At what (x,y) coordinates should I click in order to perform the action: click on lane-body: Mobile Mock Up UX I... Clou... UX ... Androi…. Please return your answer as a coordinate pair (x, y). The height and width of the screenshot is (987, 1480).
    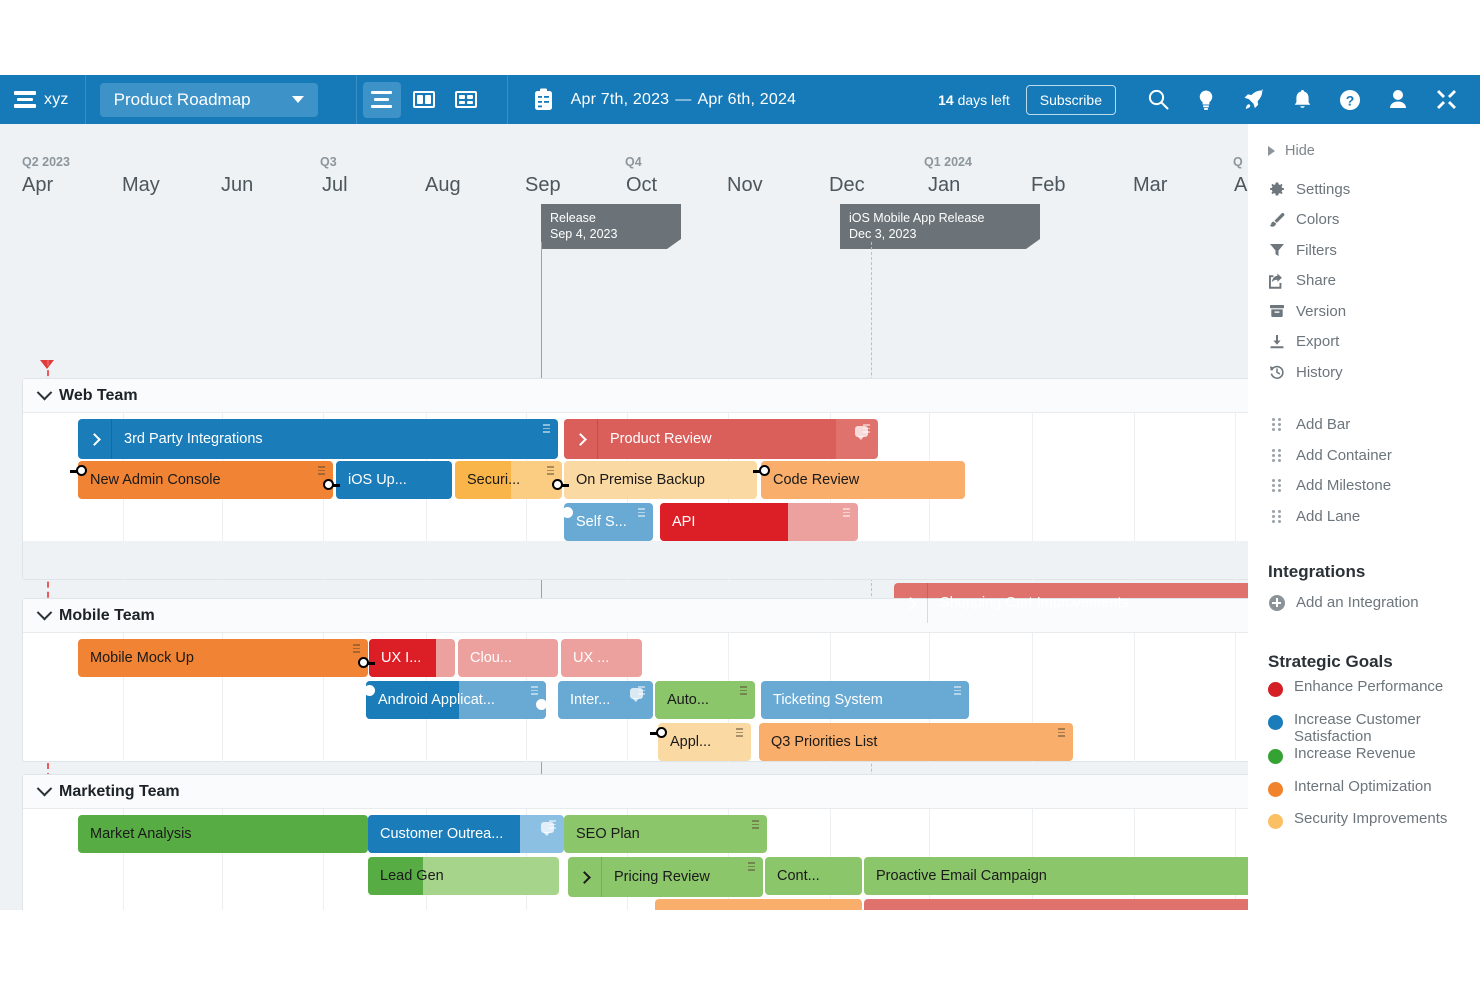
    Looking at the image, I should click on (635, 697).